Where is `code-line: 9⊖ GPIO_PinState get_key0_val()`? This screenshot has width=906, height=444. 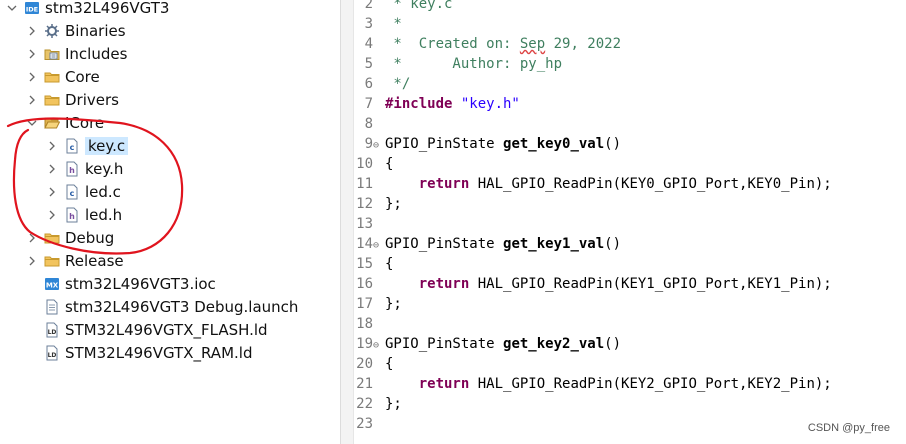 code-line: 9⊖ GPIO_PinState get_key0_val() is located at coordinates (488, 144).